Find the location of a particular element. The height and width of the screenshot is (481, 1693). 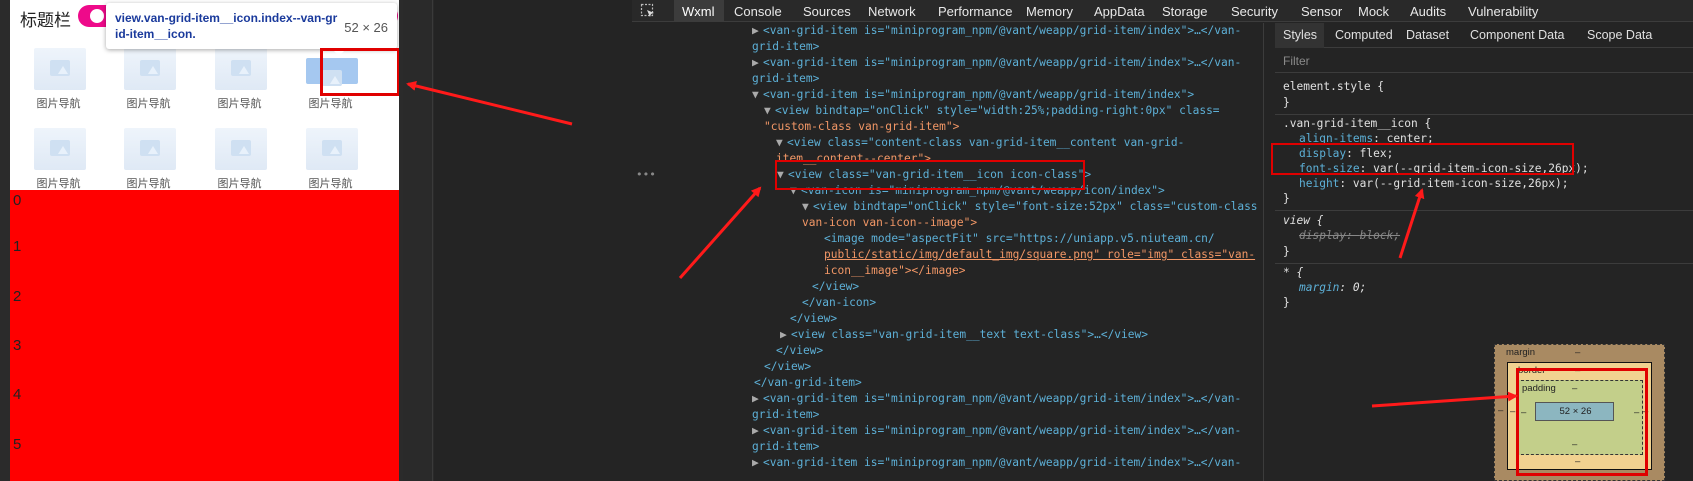

tab-wxml: Wxml is located at coordinates (698, 11).